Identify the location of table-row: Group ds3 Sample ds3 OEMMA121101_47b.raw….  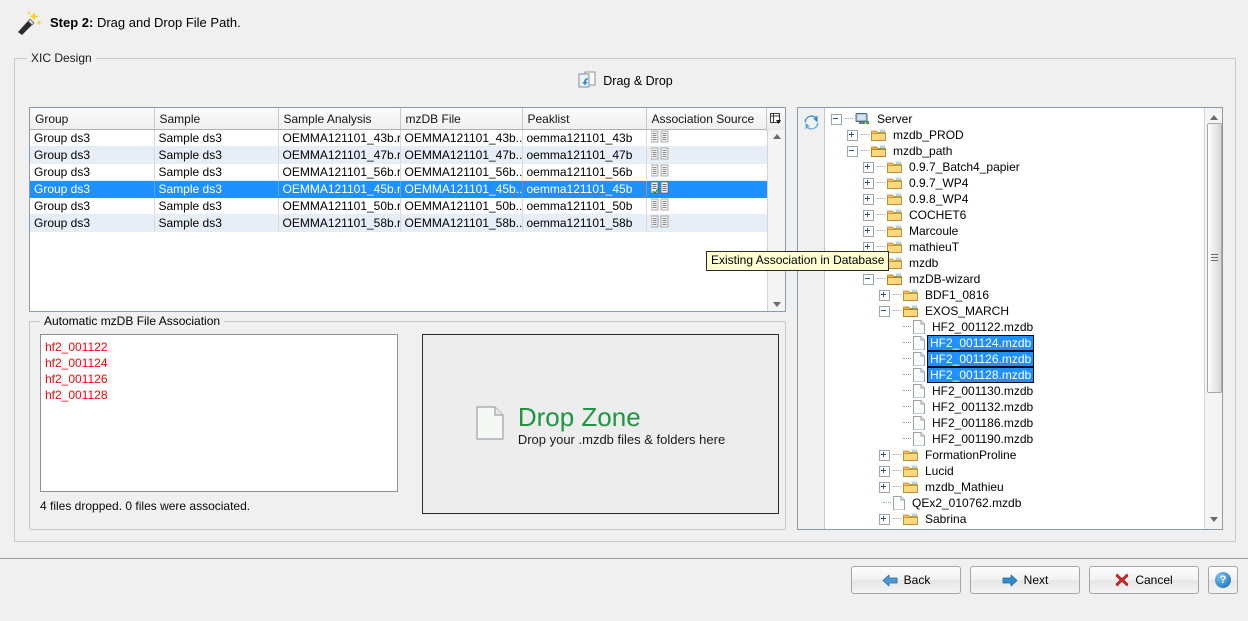
(399, 155).